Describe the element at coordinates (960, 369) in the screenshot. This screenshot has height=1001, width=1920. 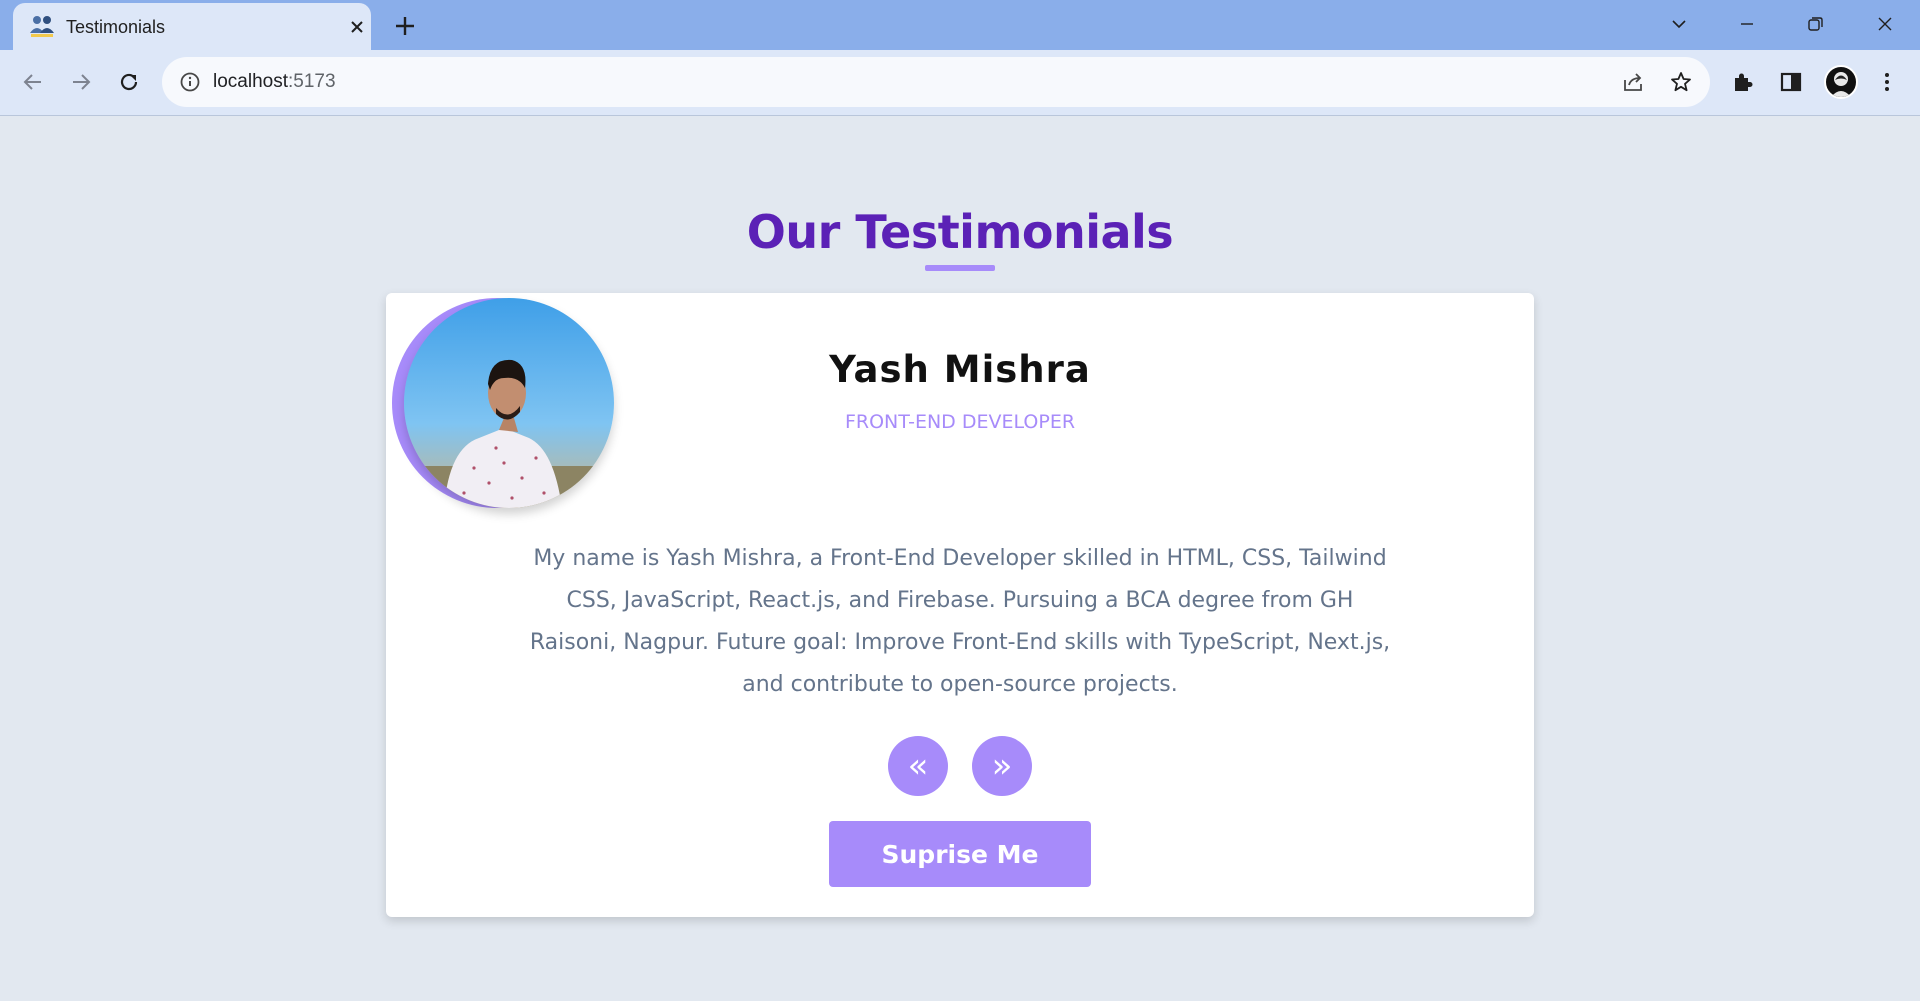
I see `testimonial-name: Yash Mishra` at that location.